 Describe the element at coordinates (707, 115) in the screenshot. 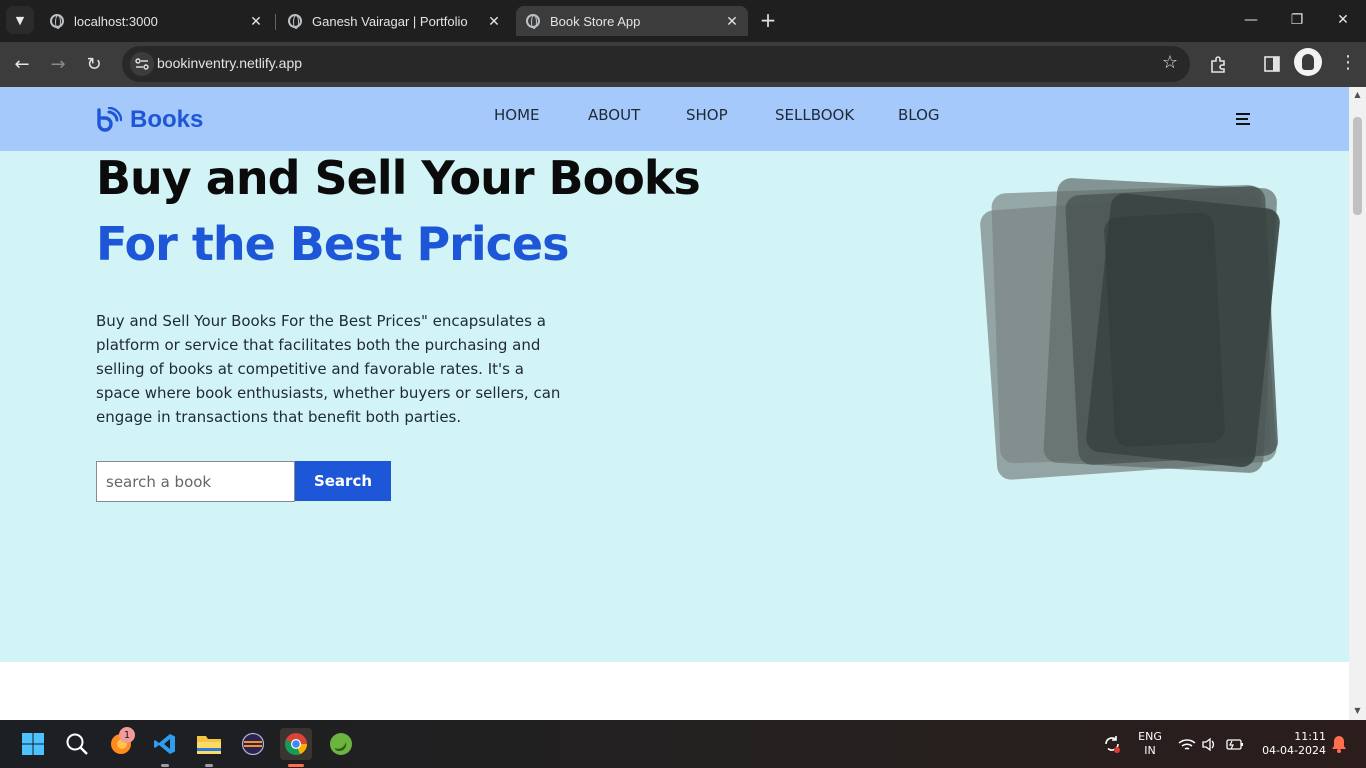

I see `nav-link-shop: SHOP` at that location.